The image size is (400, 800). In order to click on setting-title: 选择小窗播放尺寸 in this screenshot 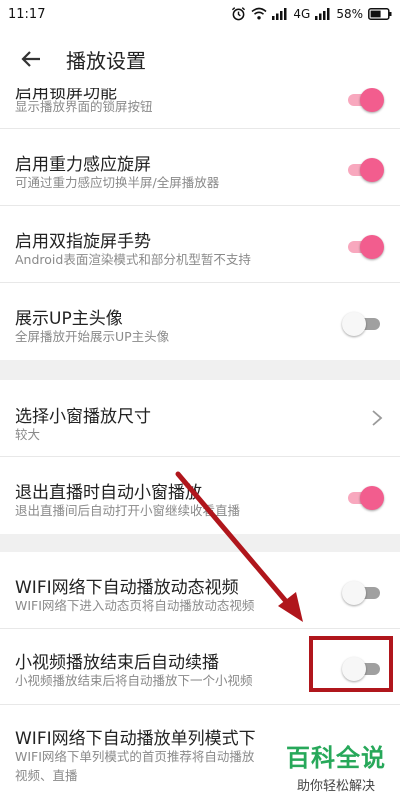, I will do `click(83, 417)`.